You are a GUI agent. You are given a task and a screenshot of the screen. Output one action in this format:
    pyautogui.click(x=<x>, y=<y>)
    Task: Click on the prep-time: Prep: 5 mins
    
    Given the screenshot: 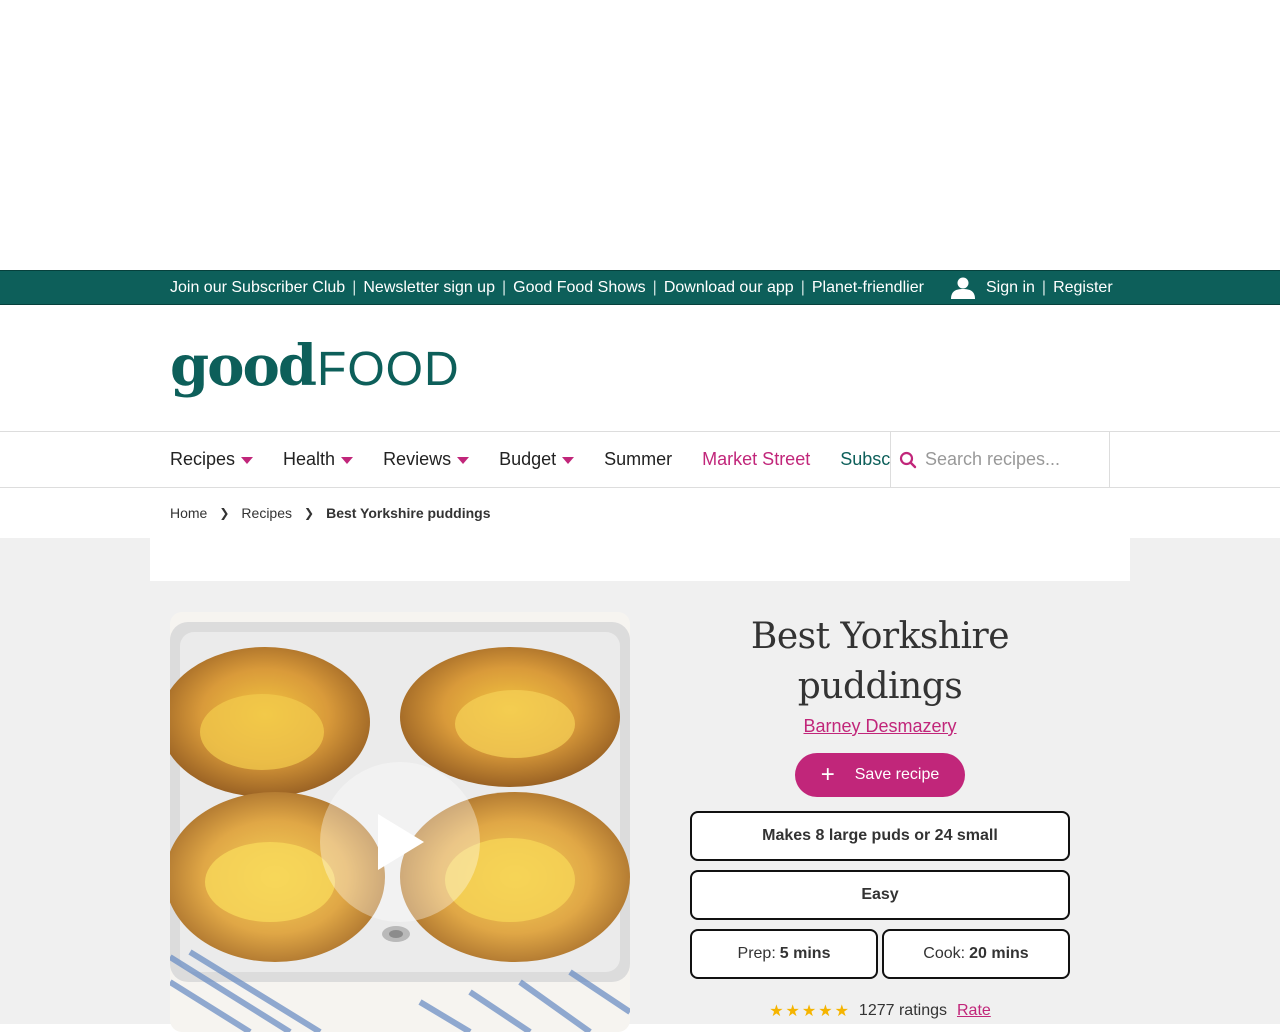 What is the action you would take?
    pyautogui.click(x=784, y=954)
    